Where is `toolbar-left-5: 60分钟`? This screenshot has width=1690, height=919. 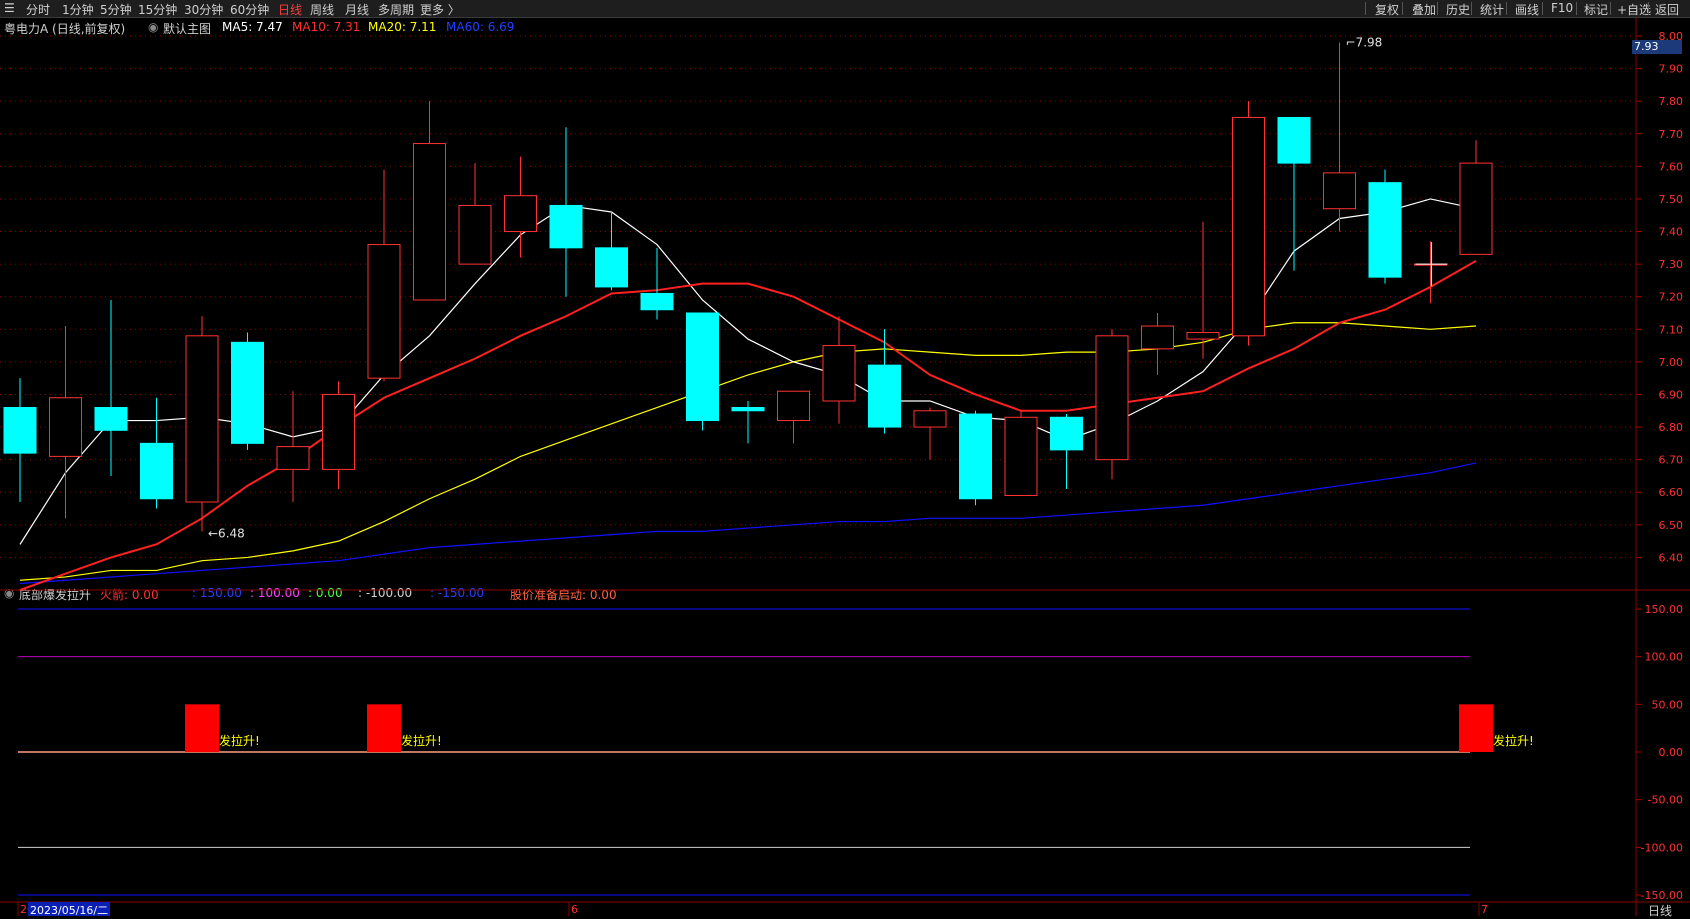 toolbar-left-5: 60分钟 is located at coordinates (249, 9).